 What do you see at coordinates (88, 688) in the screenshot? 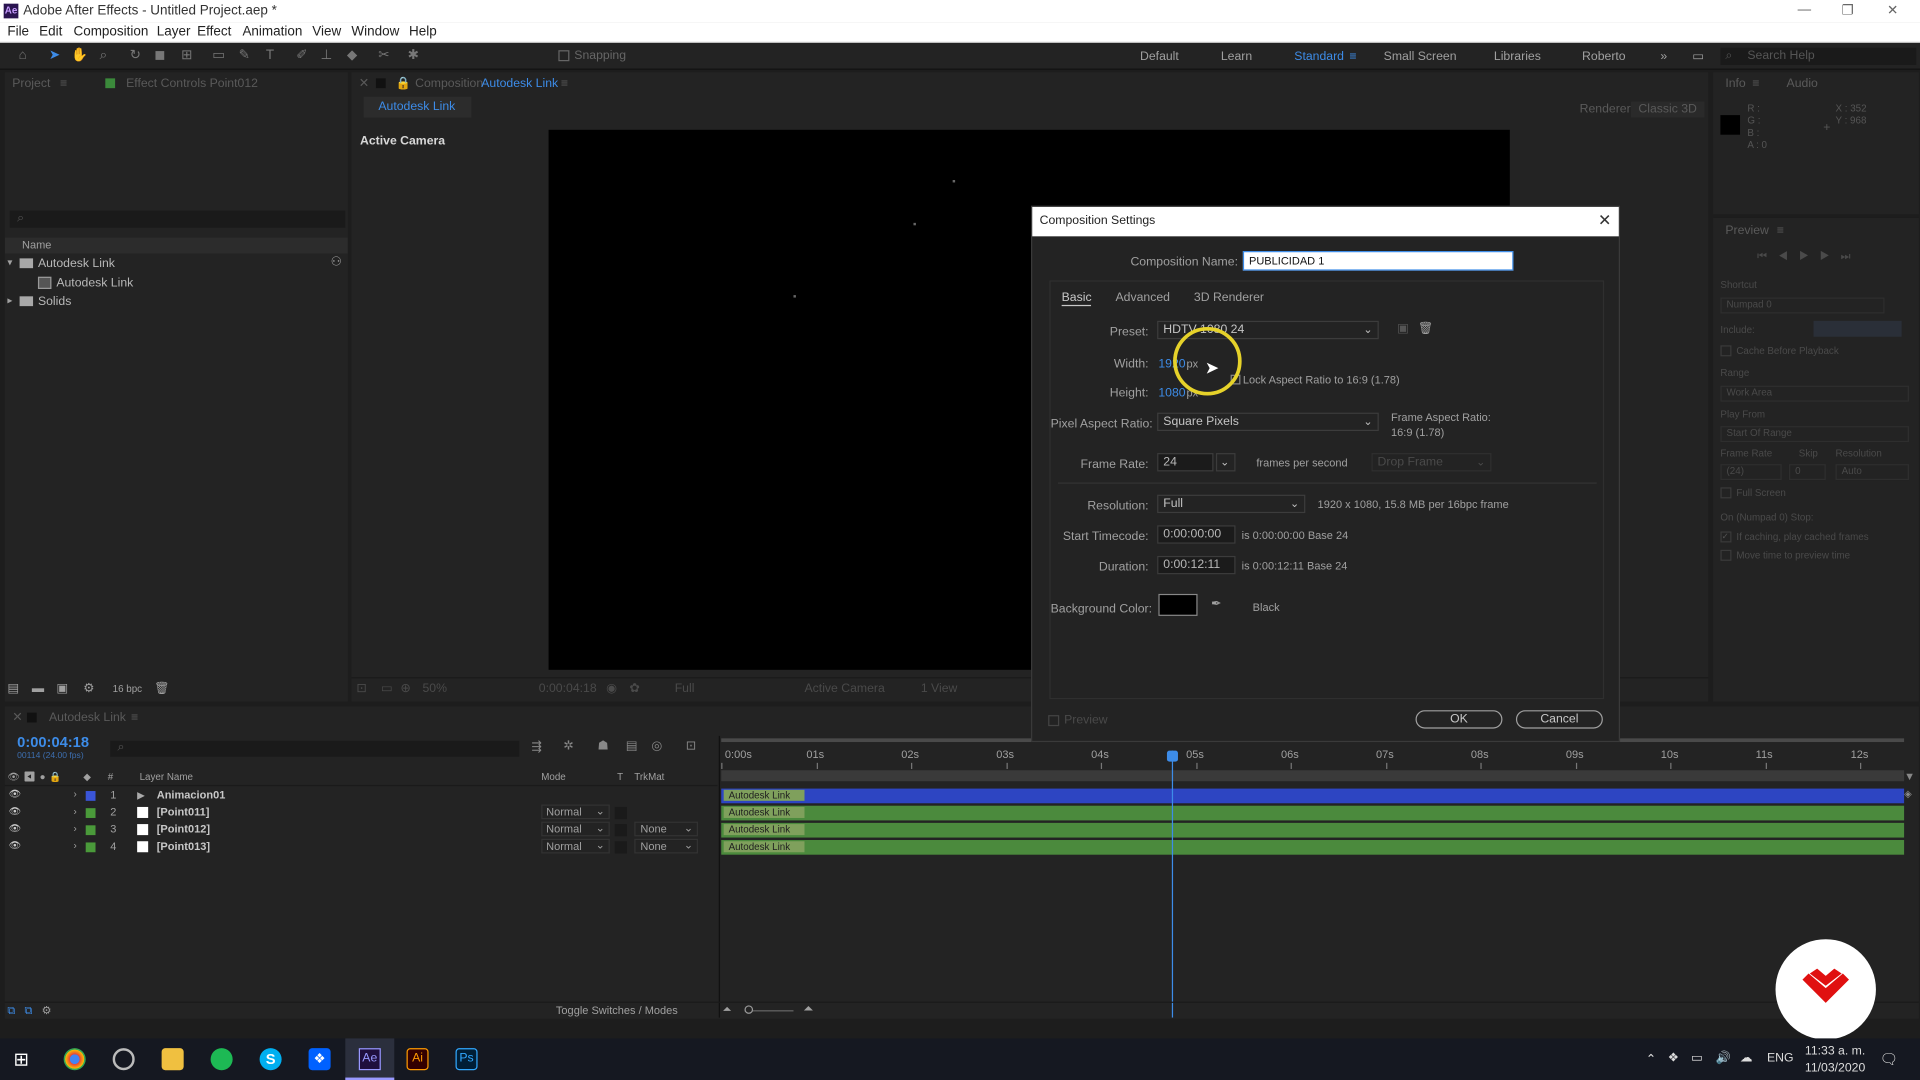
I see `project-settings-icon: ⚙` at bounding box center [88, 688].